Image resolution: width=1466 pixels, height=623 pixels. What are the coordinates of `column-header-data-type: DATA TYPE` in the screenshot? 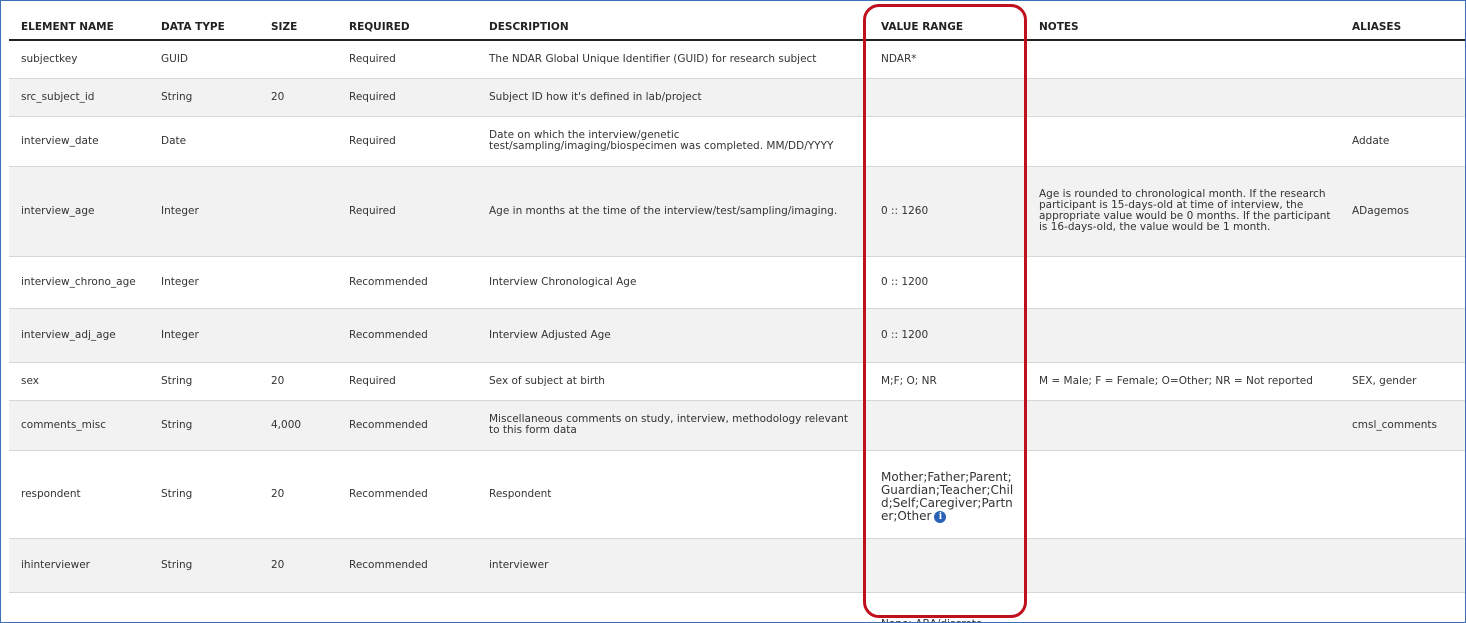 It's located at (204, 28).